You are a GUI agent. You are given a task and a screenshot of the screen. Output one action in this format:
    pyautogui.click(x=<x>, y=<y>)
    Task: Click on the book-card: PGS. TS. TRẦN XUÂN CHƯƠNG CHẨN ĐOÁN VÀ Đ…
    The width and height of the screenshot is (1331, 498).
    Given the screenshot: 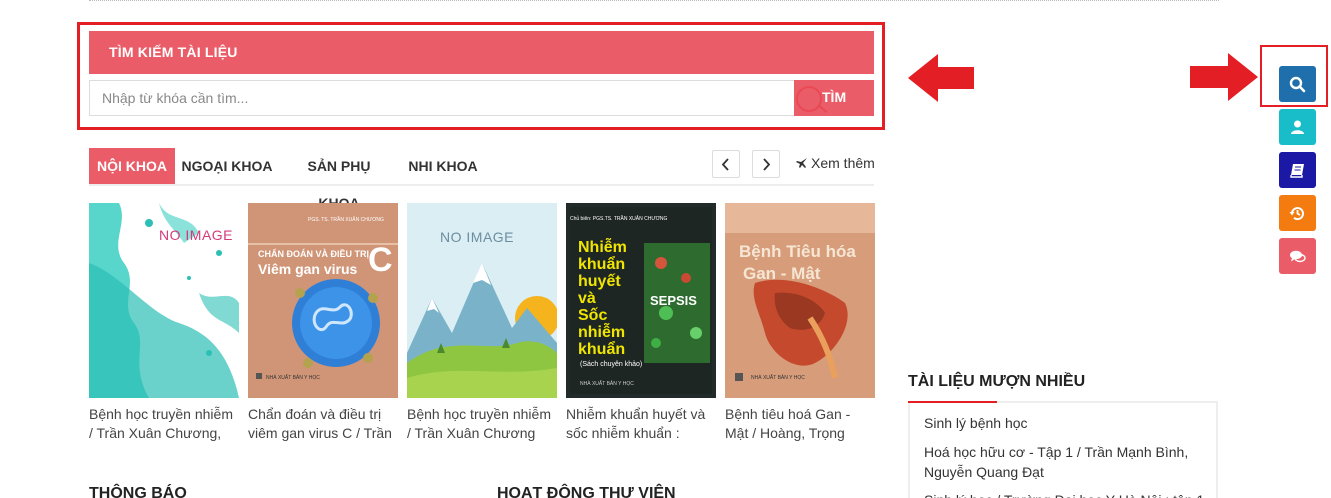 What is the action you would take?
    pyautogui.click(x=323, y=323)
    